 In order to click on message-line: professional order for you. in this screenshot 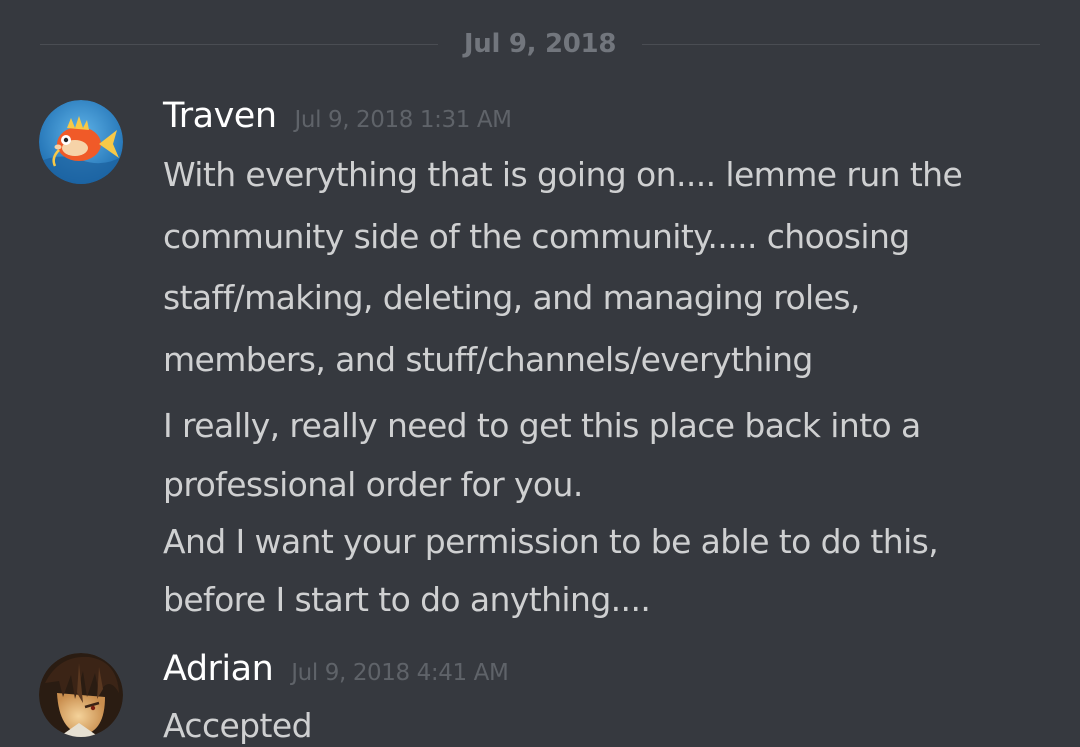, I will do `click(373, 484)`.